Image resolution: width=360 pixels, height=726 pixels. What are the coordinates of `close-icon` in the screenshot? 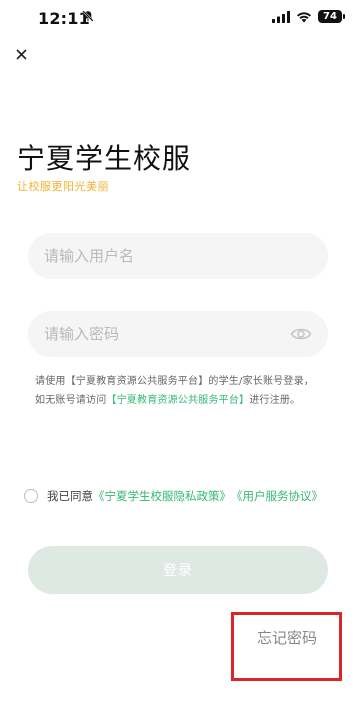 It's located at (21, 54).